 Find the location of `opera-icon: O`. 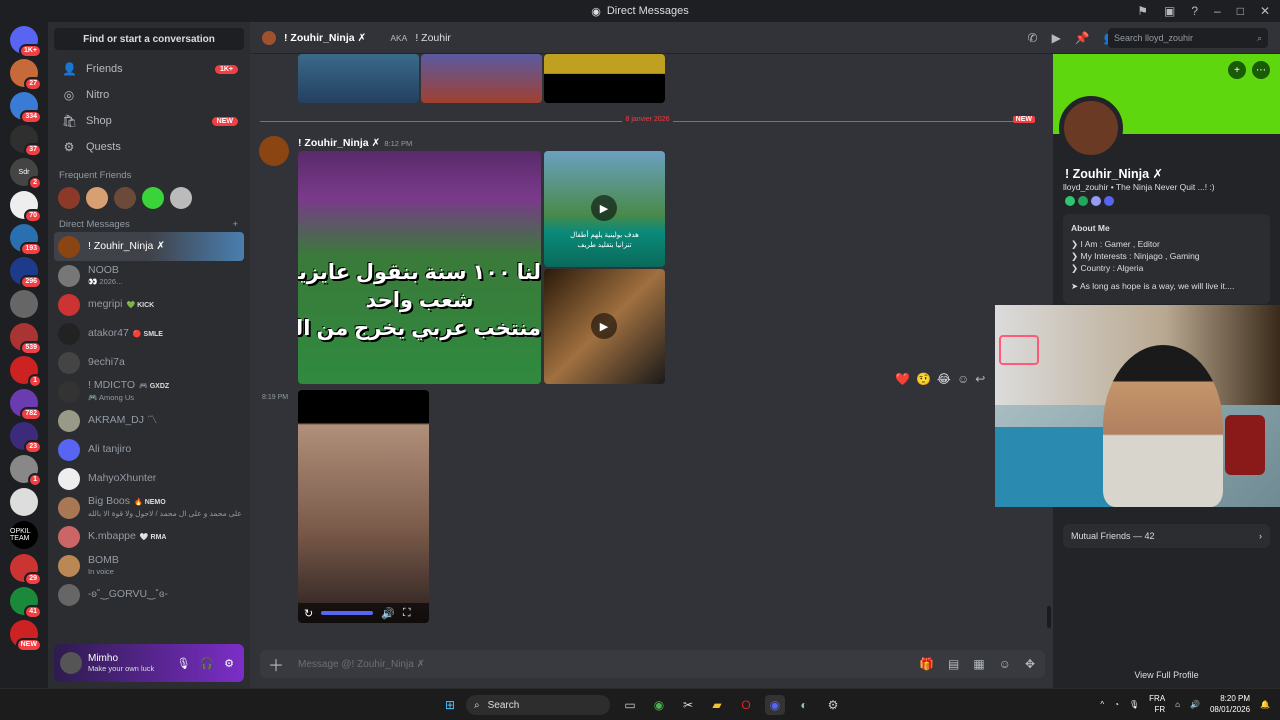

opera-icon: O is located at coordinates (746, 705).